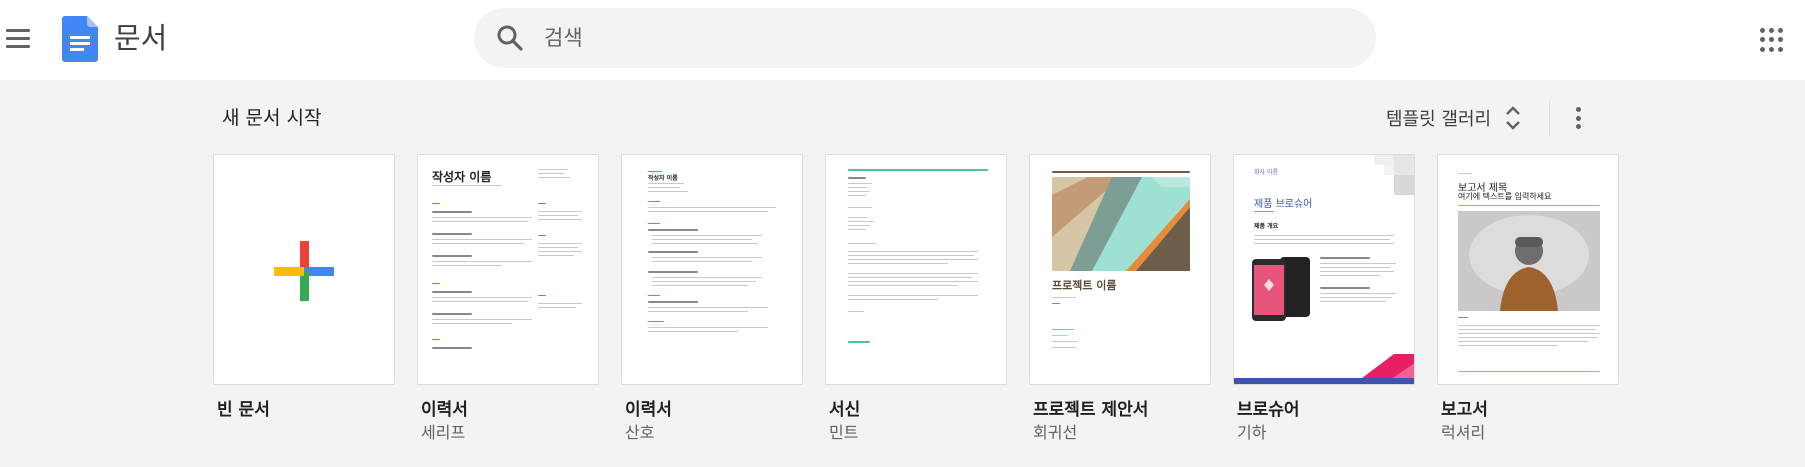 Image resolution: width=1805 pixels, height=467 pixels. Describe the element at coordinates (1529, 261) in the screenshot. I see `cover-photo-image` at that location.